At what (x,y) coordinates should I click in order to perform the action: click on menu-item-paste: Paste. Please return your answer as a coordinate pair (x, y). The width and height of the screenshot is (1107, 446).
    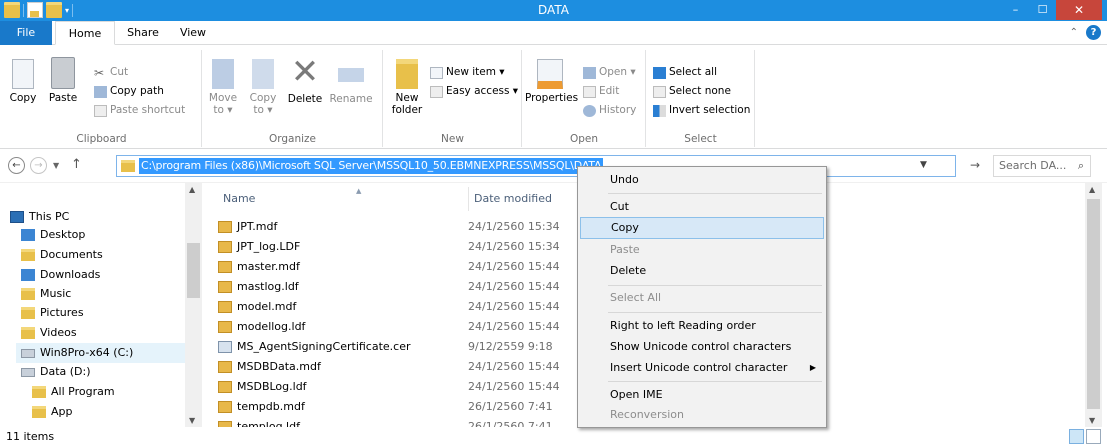
    Looking at the image, I should click on (702, 250).